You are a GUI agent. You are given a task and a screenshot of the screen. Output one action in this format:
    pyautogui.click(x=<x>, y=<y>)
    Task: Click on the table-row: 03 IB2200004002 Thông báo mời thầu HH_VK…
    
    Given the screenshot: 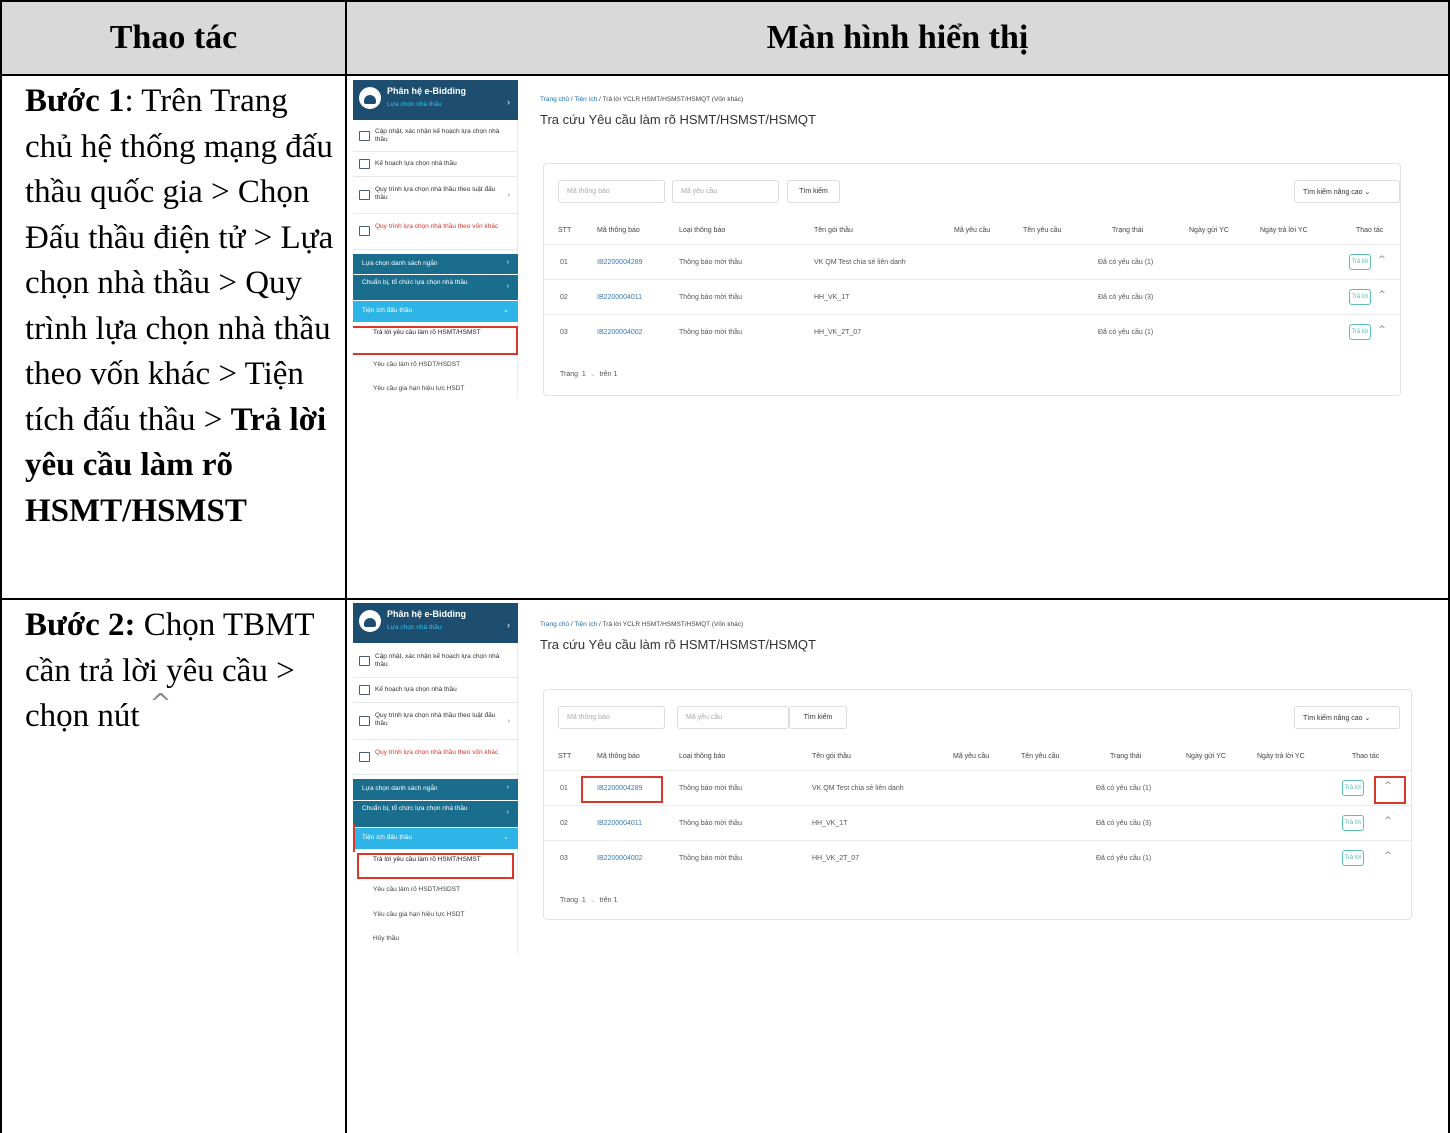 What is the action you would take?
    pyautogui.click(x=977, y=857)
    